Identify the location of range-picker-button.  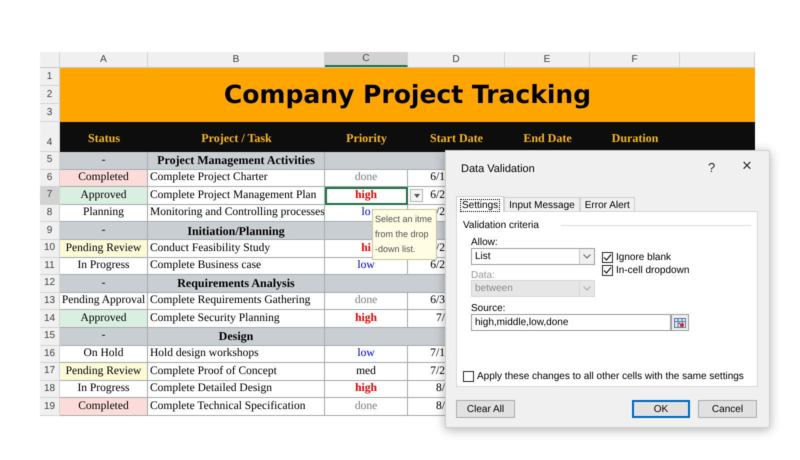
(680, 322).